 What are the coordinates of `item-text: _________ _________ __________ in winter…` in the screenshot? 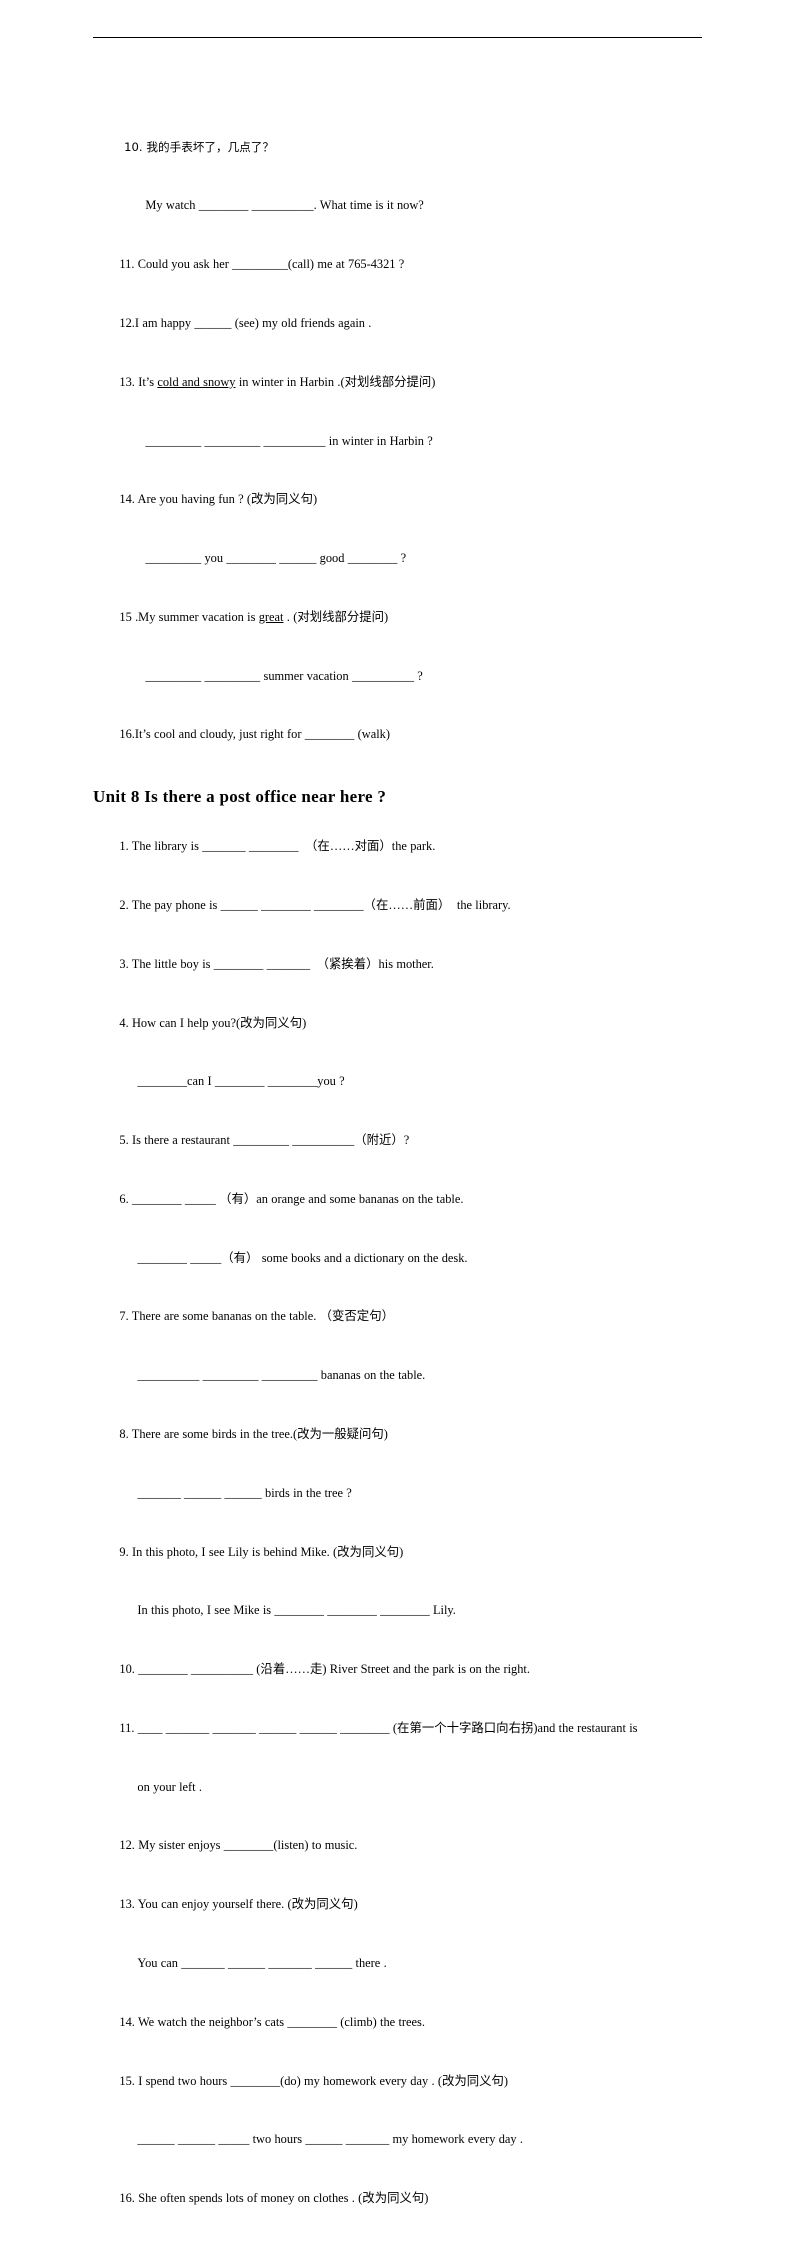 It's located at (289, 440).